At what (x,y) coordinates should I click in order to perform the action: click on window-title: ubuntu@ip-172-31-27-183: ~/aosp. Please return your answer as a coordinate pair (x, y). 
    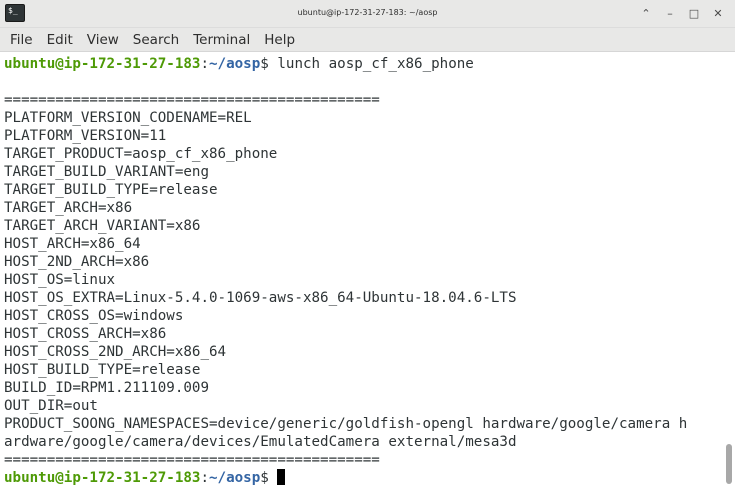
    Looking at the image, I should click on (367, 12).